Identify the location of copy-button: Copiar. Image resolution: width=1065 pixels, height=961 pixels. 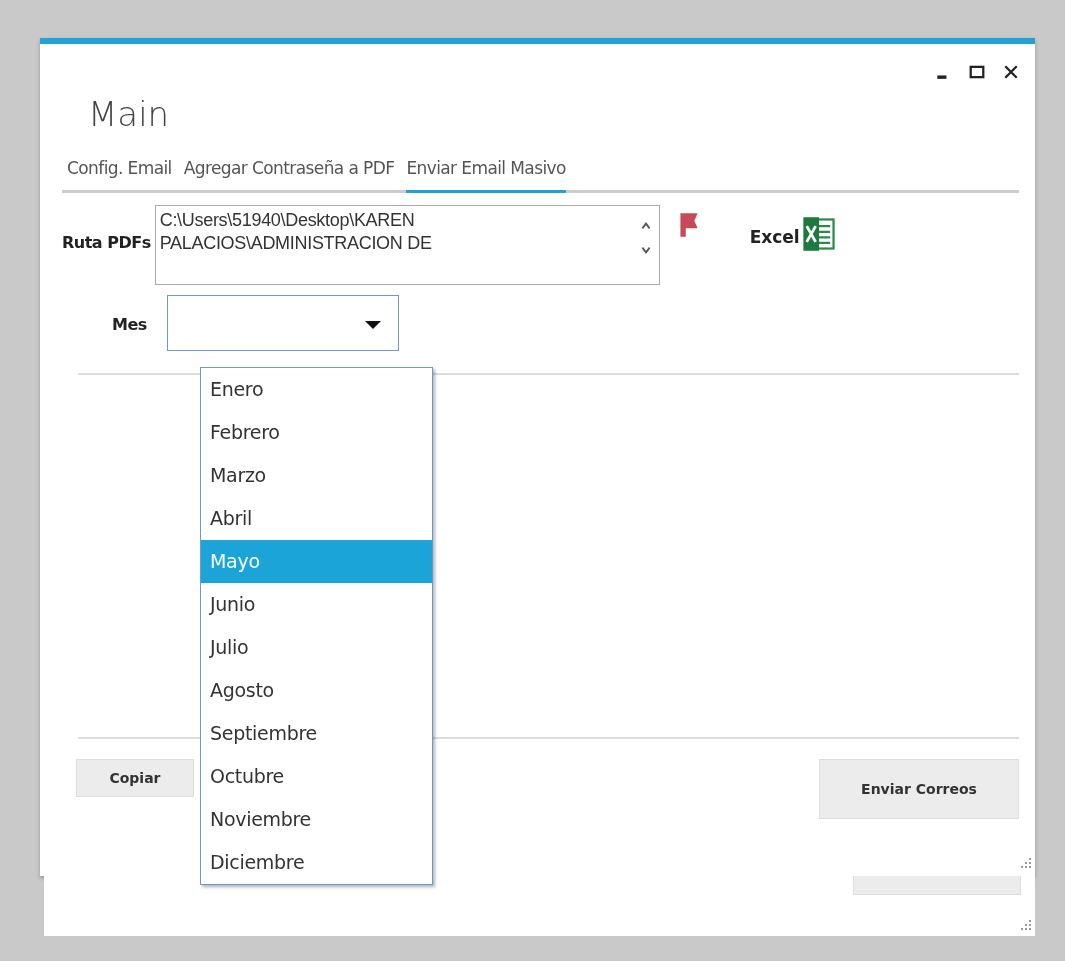
(135, 778).